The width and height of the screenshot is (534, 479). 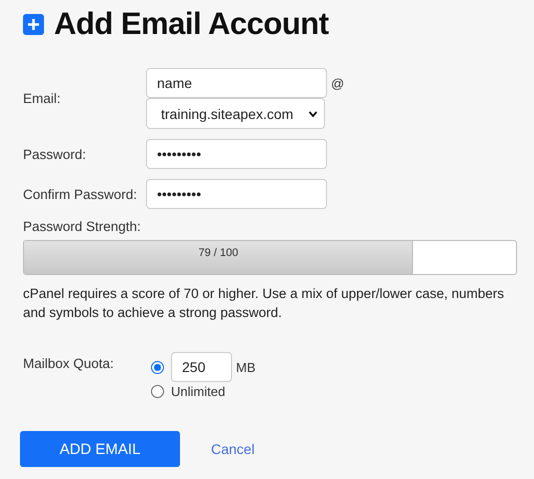 What do you see at coordinates (100, 449) in the screenshot?
I see `add-email-button: ADD EMAIL` at bounding box center [100, 449].